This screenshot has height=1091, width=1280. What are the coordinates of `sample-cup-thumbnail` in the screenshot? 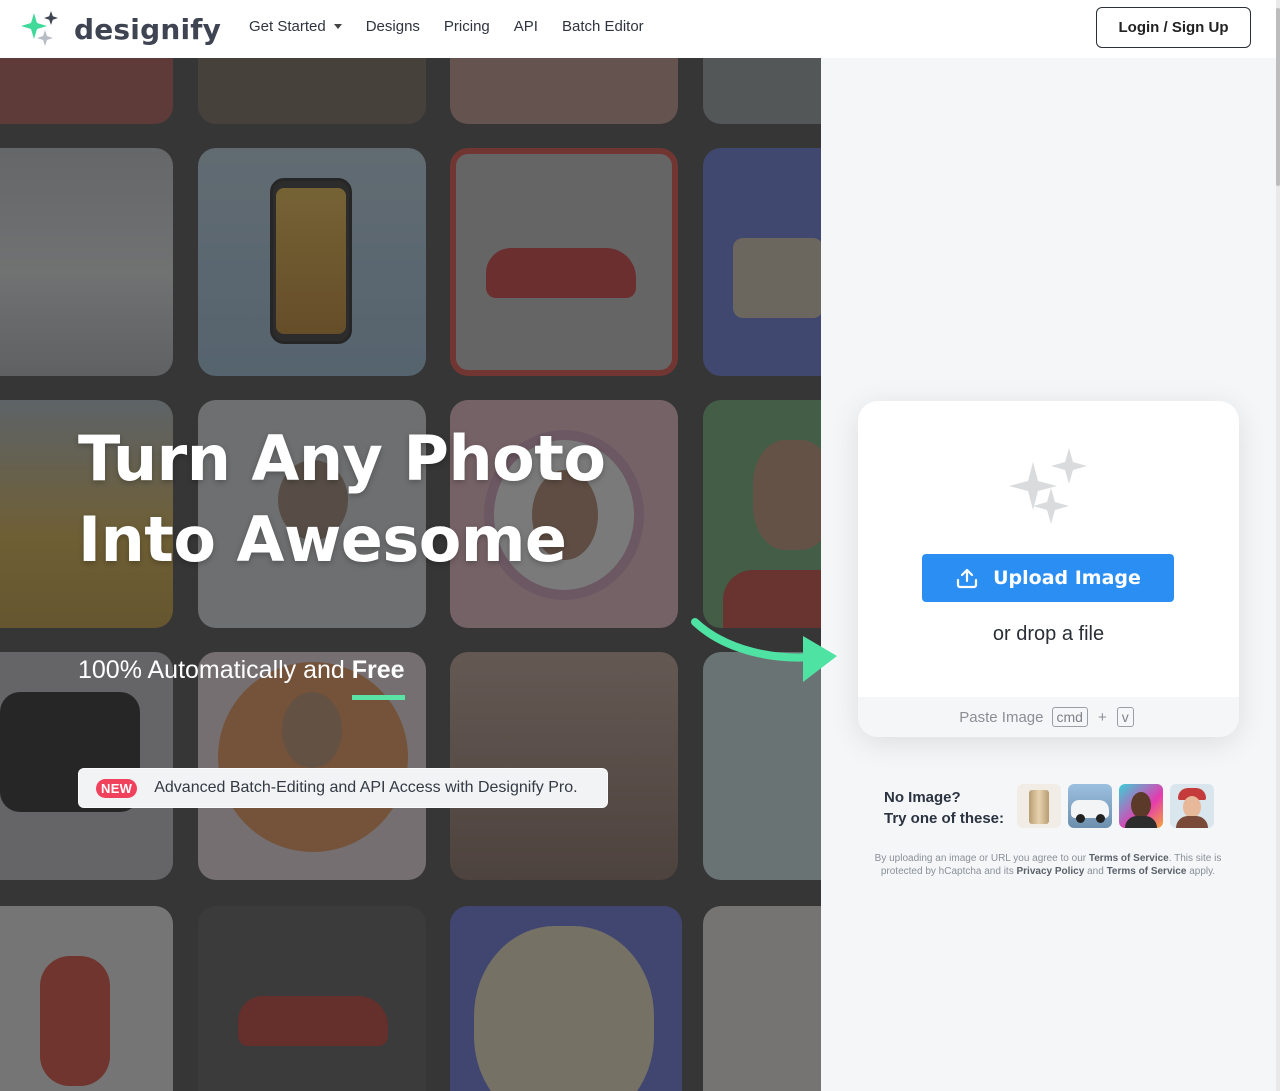 It's located at (1039, 806).